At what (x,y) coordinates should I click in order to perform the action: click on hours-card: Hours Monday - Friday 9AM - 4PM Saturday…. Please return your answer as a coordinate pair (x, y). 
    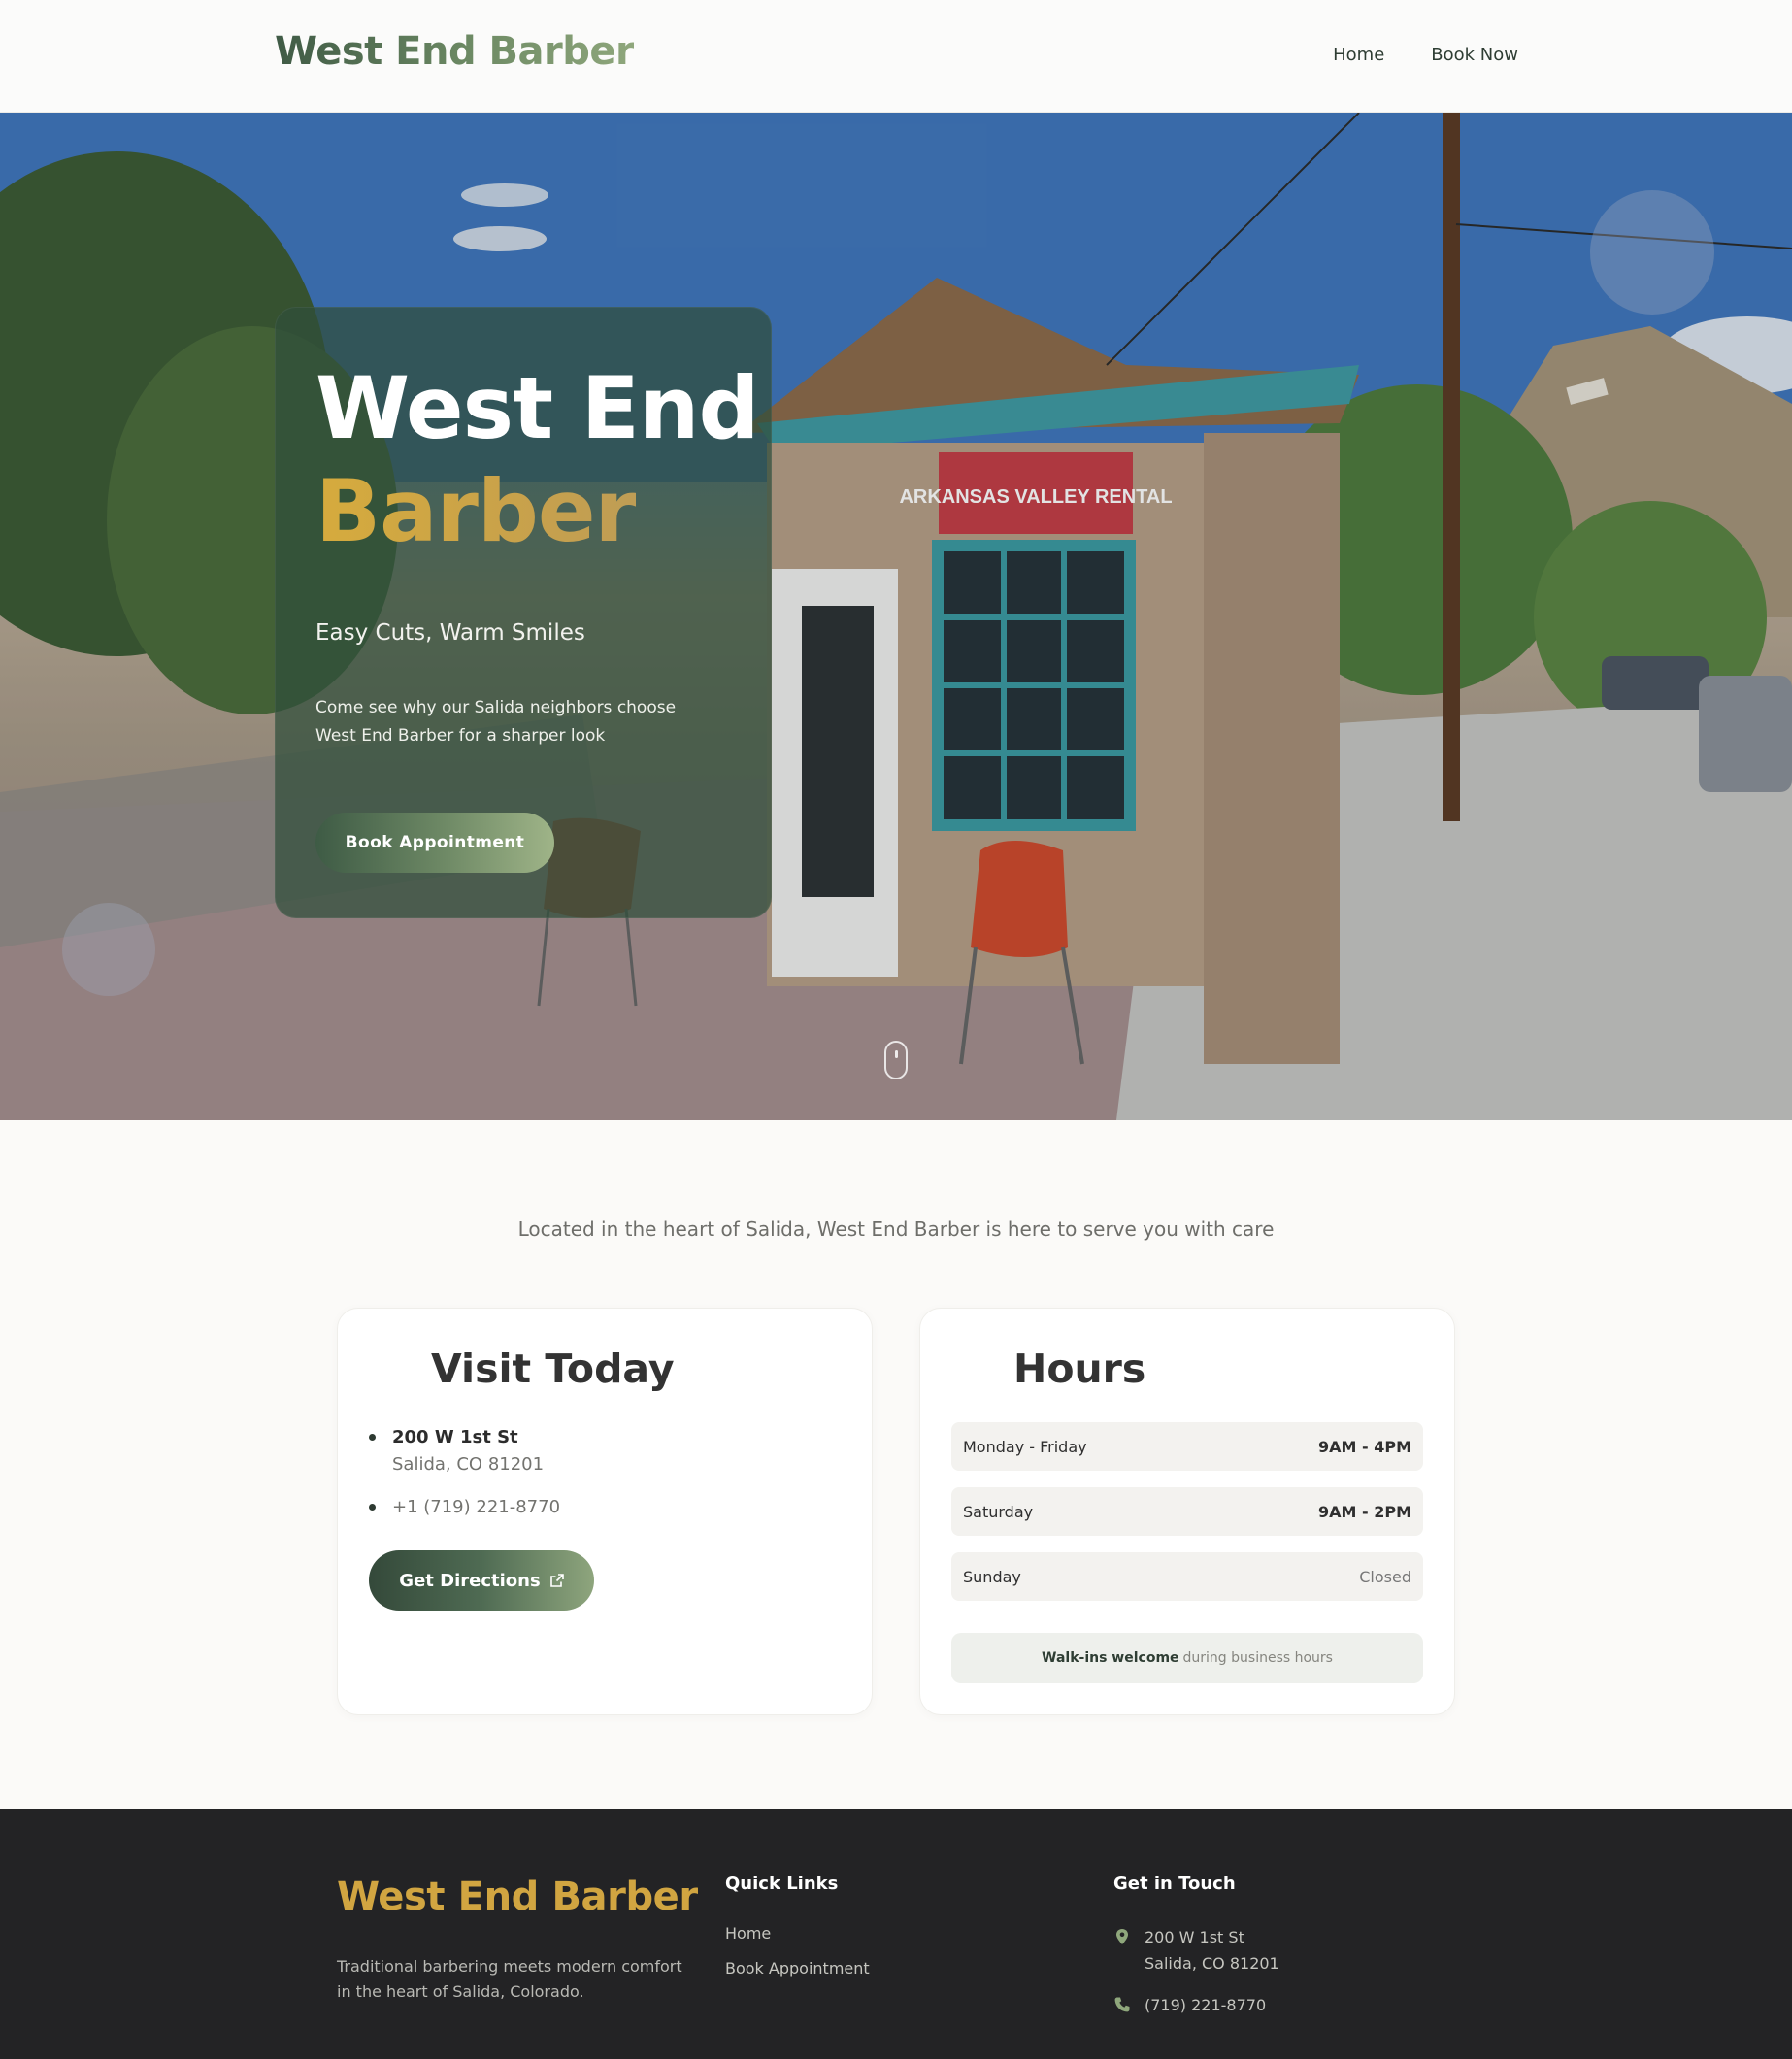
    Looking at the image, I should click on (1187, 1512).